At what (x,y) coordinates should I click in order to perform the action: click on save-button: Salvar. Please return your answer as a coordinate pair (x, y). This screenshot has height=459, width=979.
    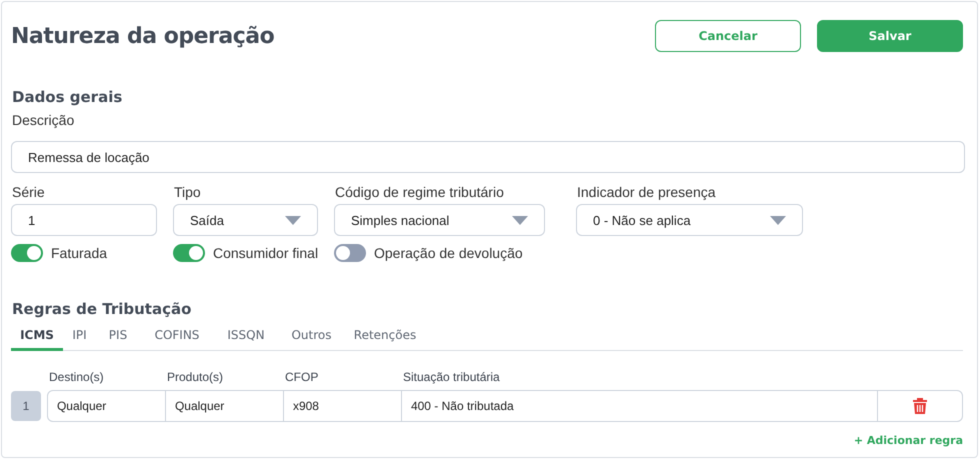
    Looking at the image, I should click on (890, 36).